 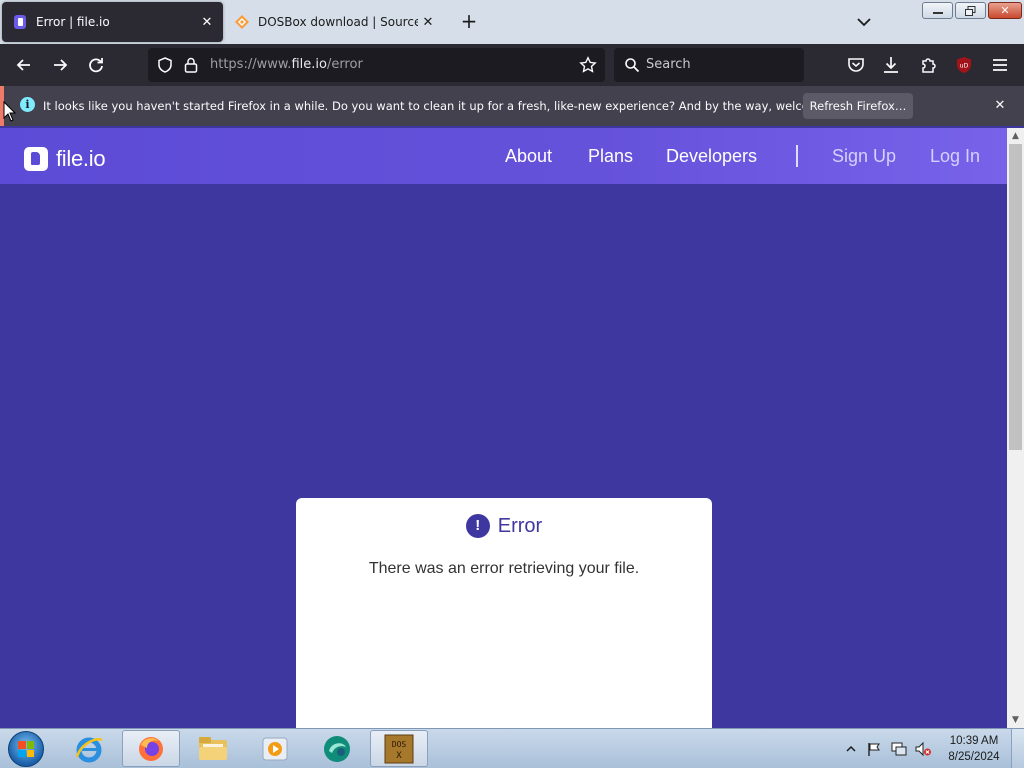 I want to click on svg-text: DOS, so click(x=399, y=744).